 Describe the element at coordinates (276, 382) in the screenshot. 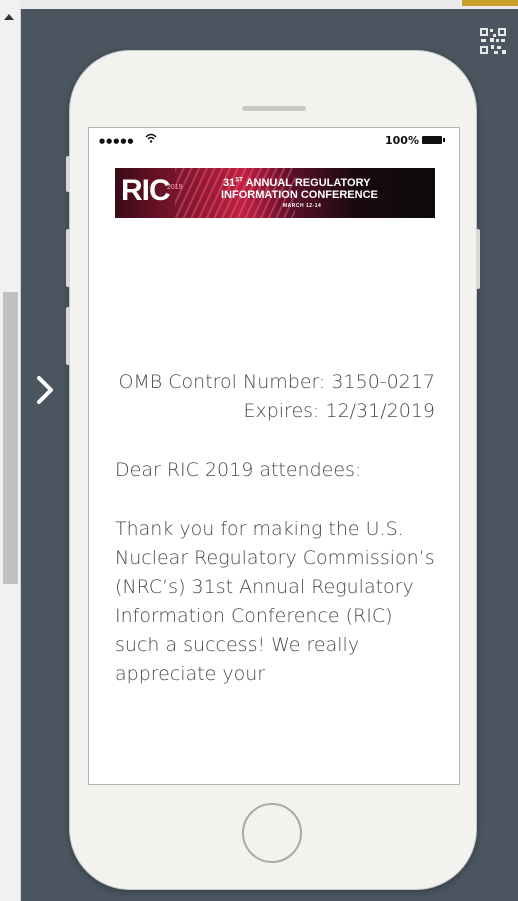

I see `omb-control-number: OMB Control Number: 3150-0217` at that location.